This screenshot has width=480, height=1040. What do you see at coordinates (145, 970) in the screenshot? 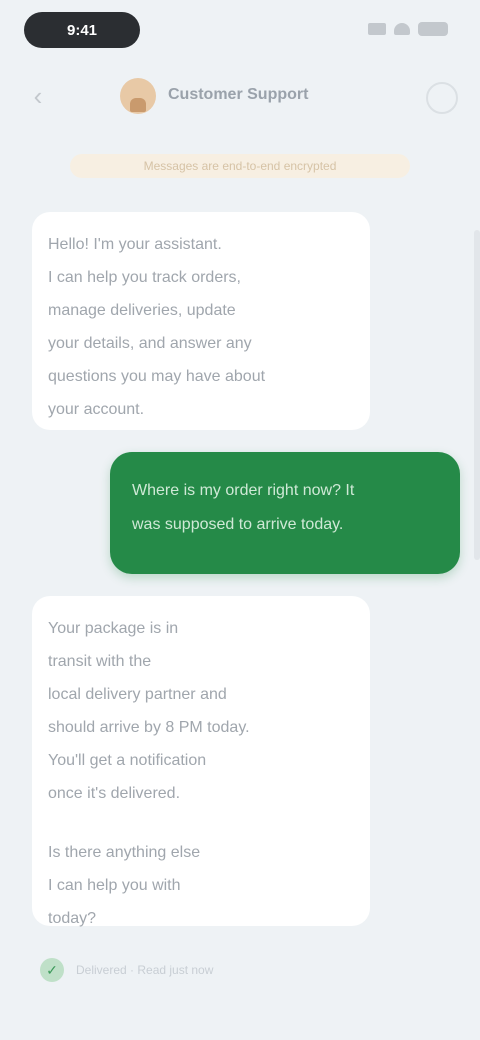
I see `delivery-status-text: Delivered · Read just now` at bounding box center [145, 970].